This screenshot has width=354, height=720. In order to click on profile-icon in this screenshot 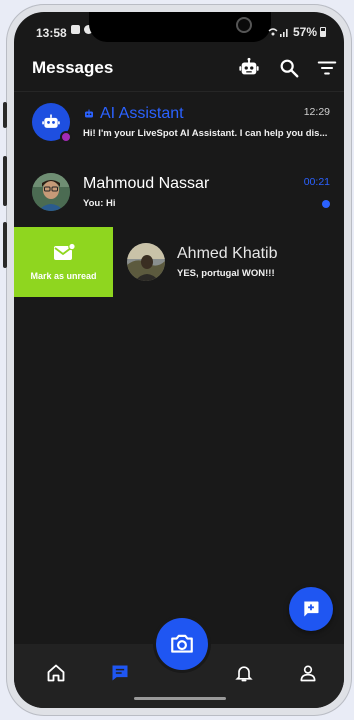, I will do `click(308, 673)`.